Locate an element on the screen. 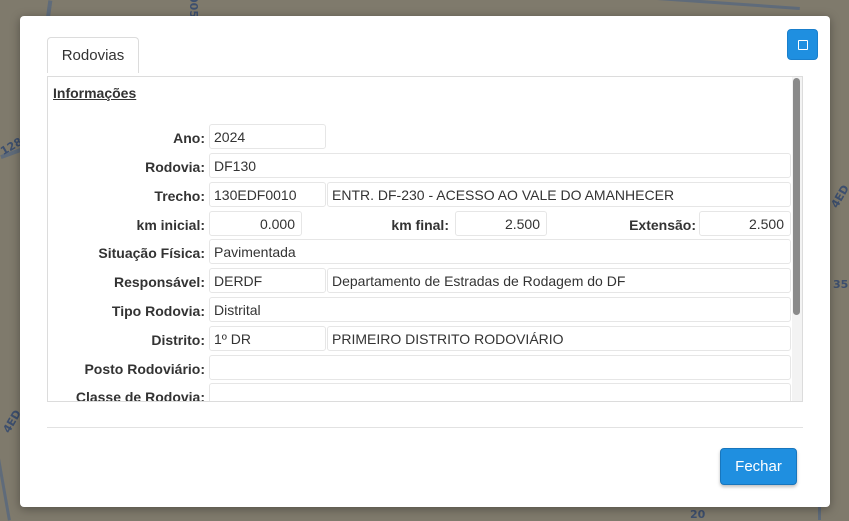 Image resolution: width=849 pixels, height=521 pixels. map-label: 35 is located at coordinates (841, 284).